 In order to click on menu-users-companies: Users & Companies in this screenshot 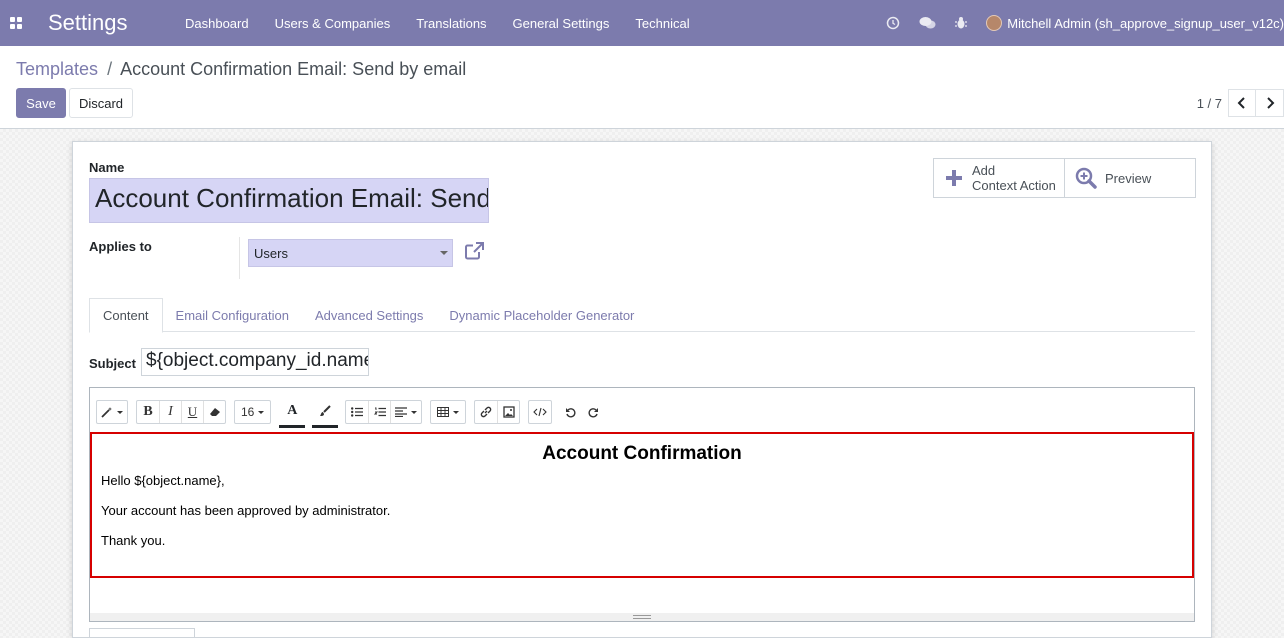, I will do `click(333, 23)`.